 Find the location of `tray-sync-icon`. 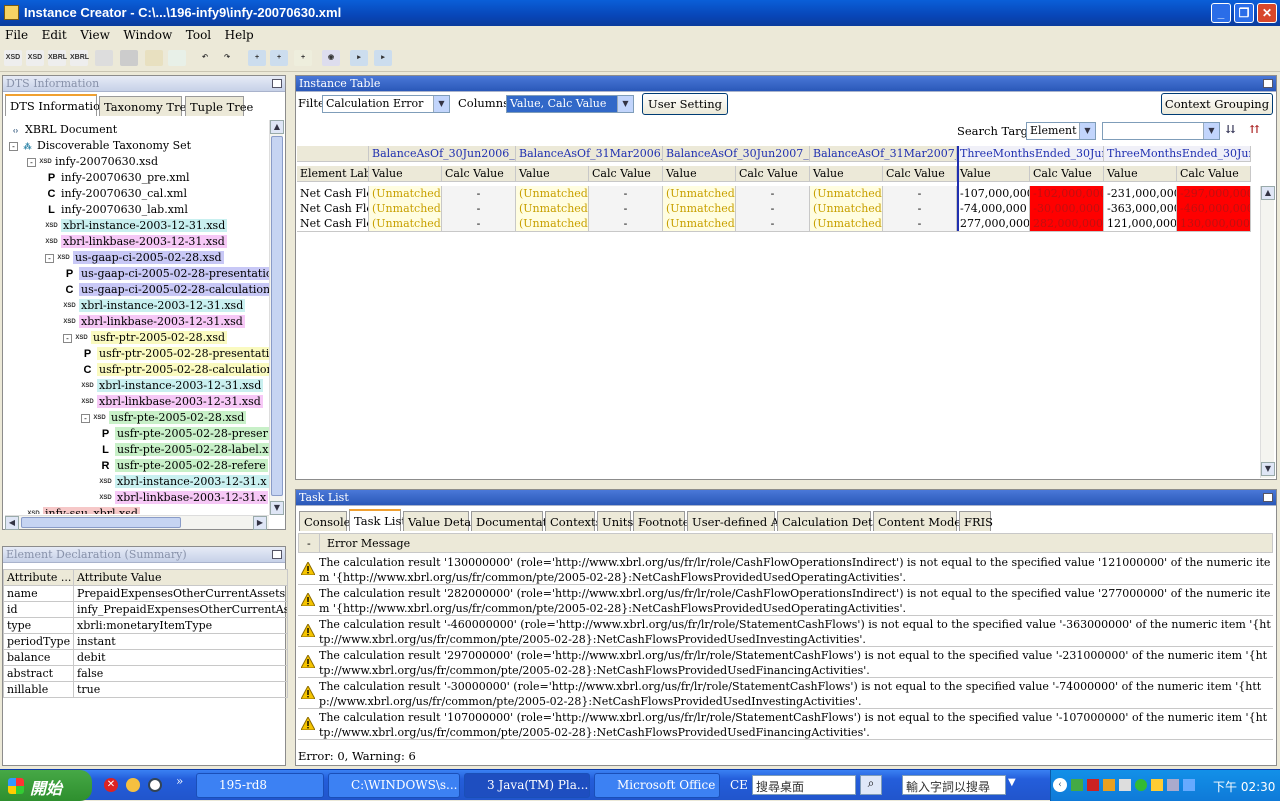

tray-sync-icon is located at coordinates (1141, 785).